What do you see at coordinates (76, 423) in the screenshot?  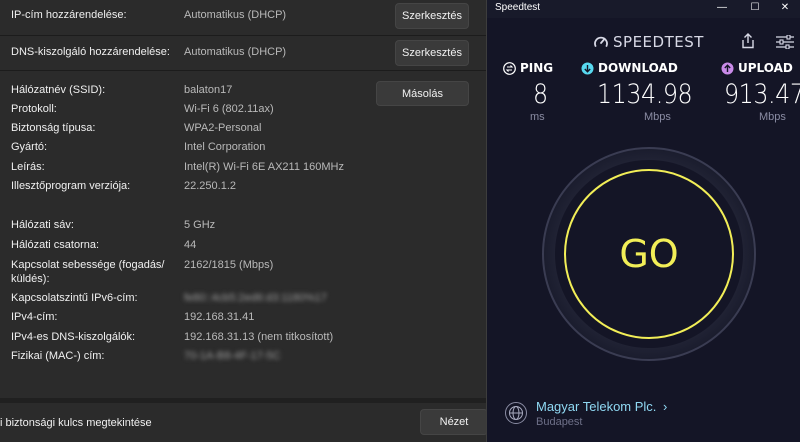 I see `security-key-label: i biztonsági kulcs megtekintése` at bounding box center [76, 423].